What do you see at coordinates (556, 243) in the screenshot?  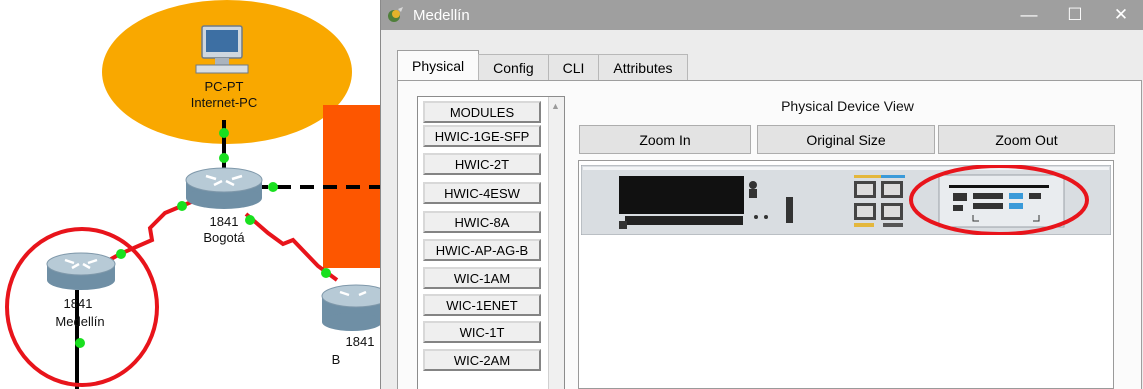 I see `module-list-scrollbar: ▲` at bounding box center [556, 243].